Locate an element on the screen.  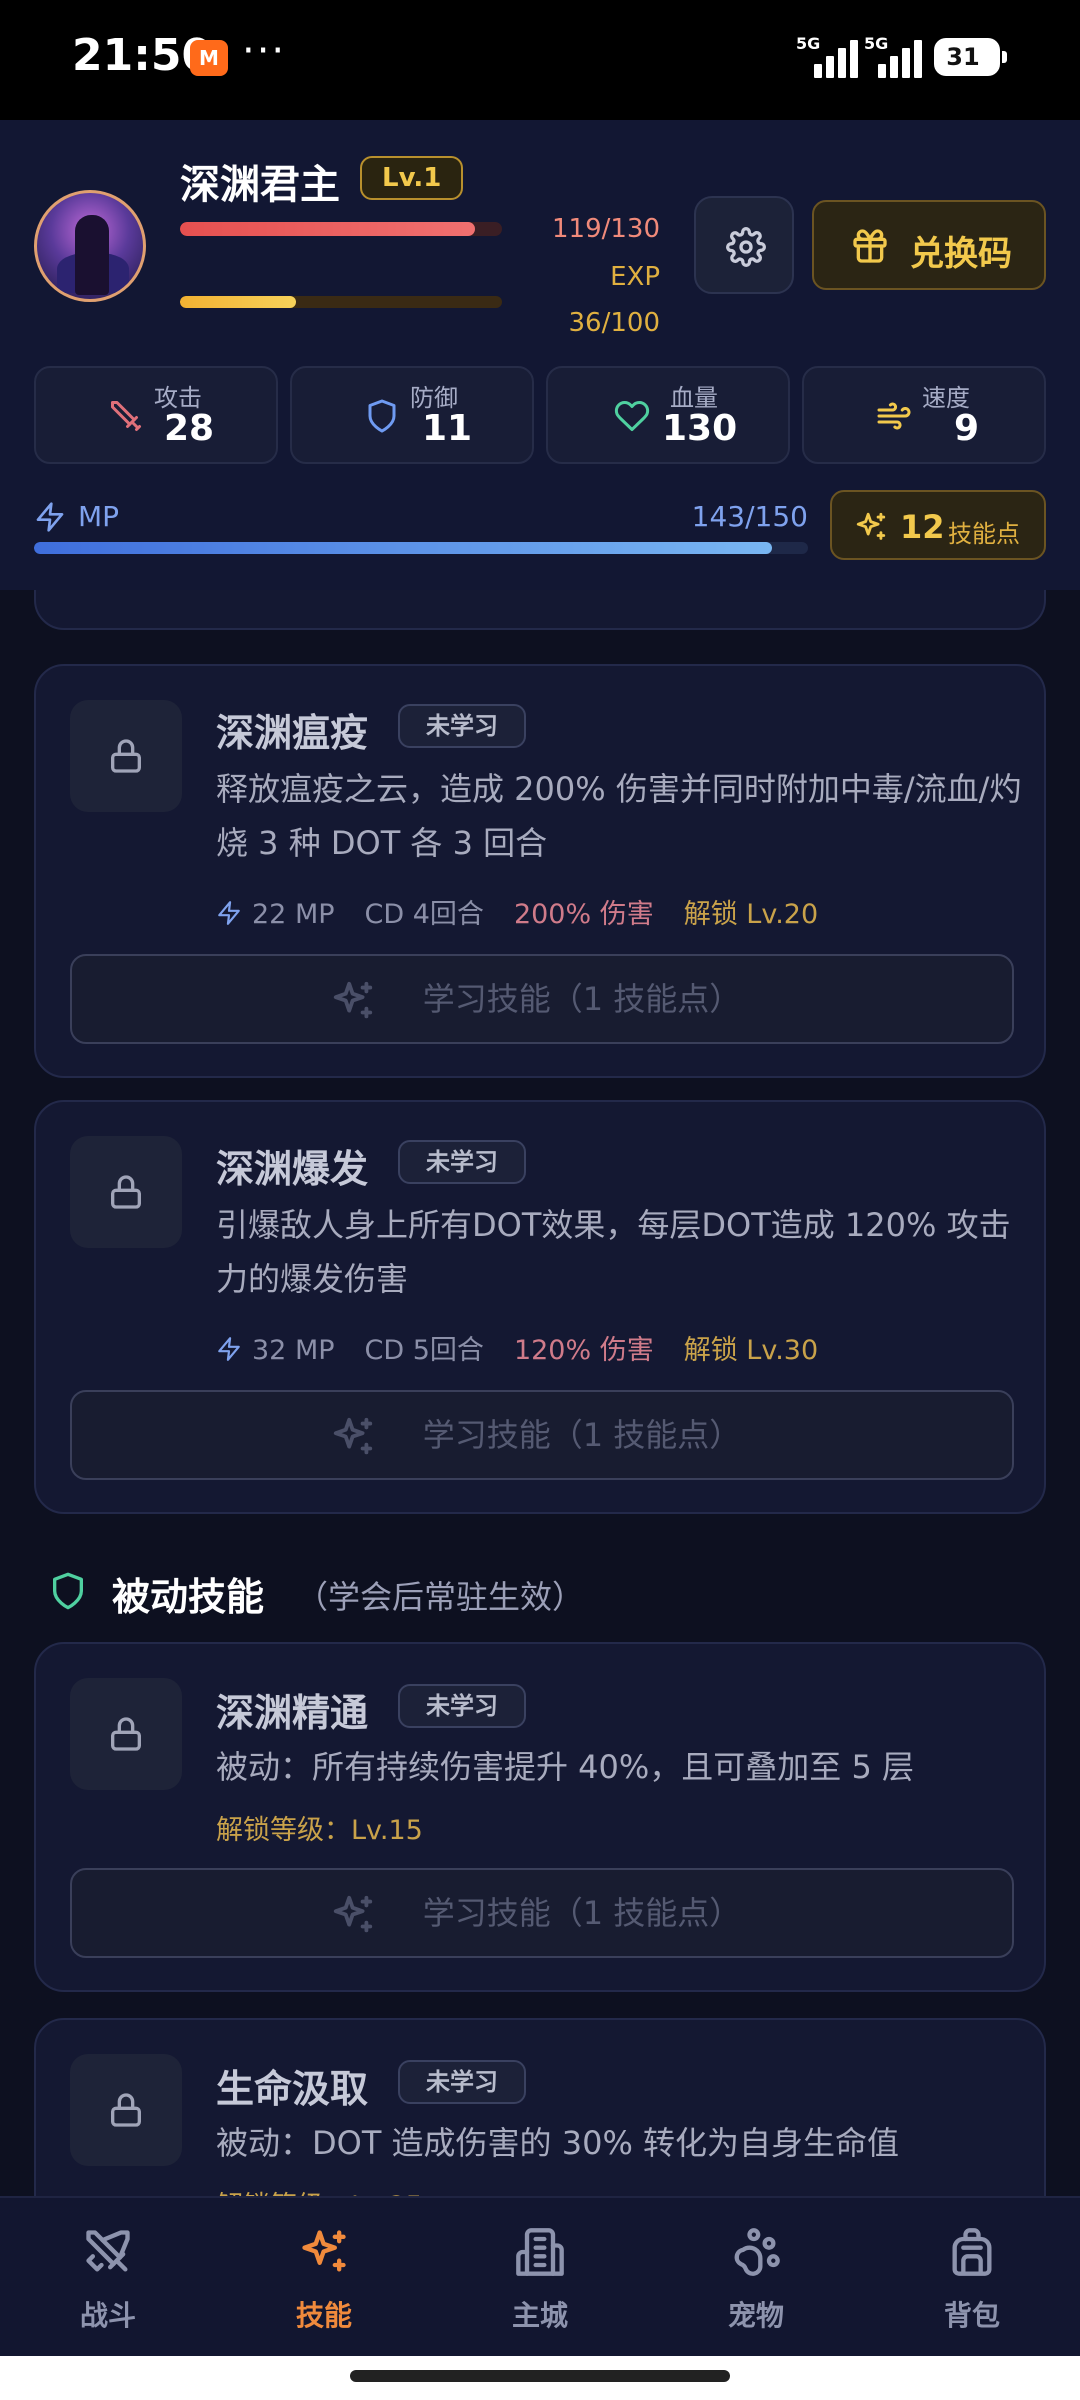
exp-bar-fill is located at coordinates (238, 302).